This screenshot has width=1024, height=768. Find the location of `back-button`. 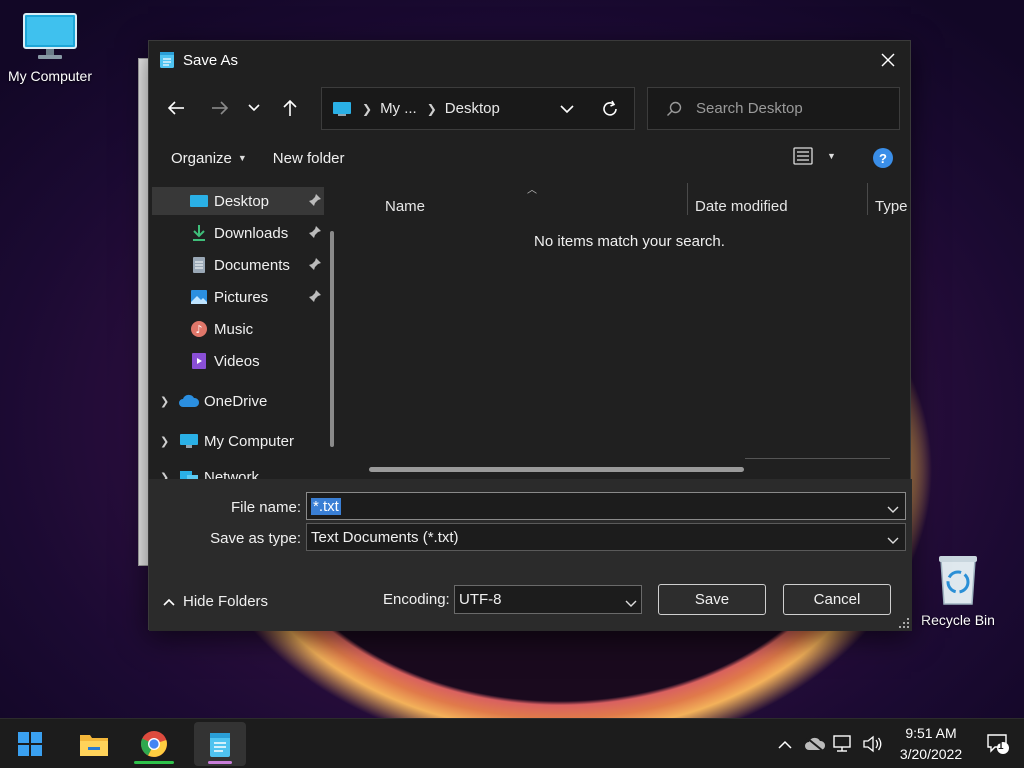

back-button is located at coordinates (176, 108).